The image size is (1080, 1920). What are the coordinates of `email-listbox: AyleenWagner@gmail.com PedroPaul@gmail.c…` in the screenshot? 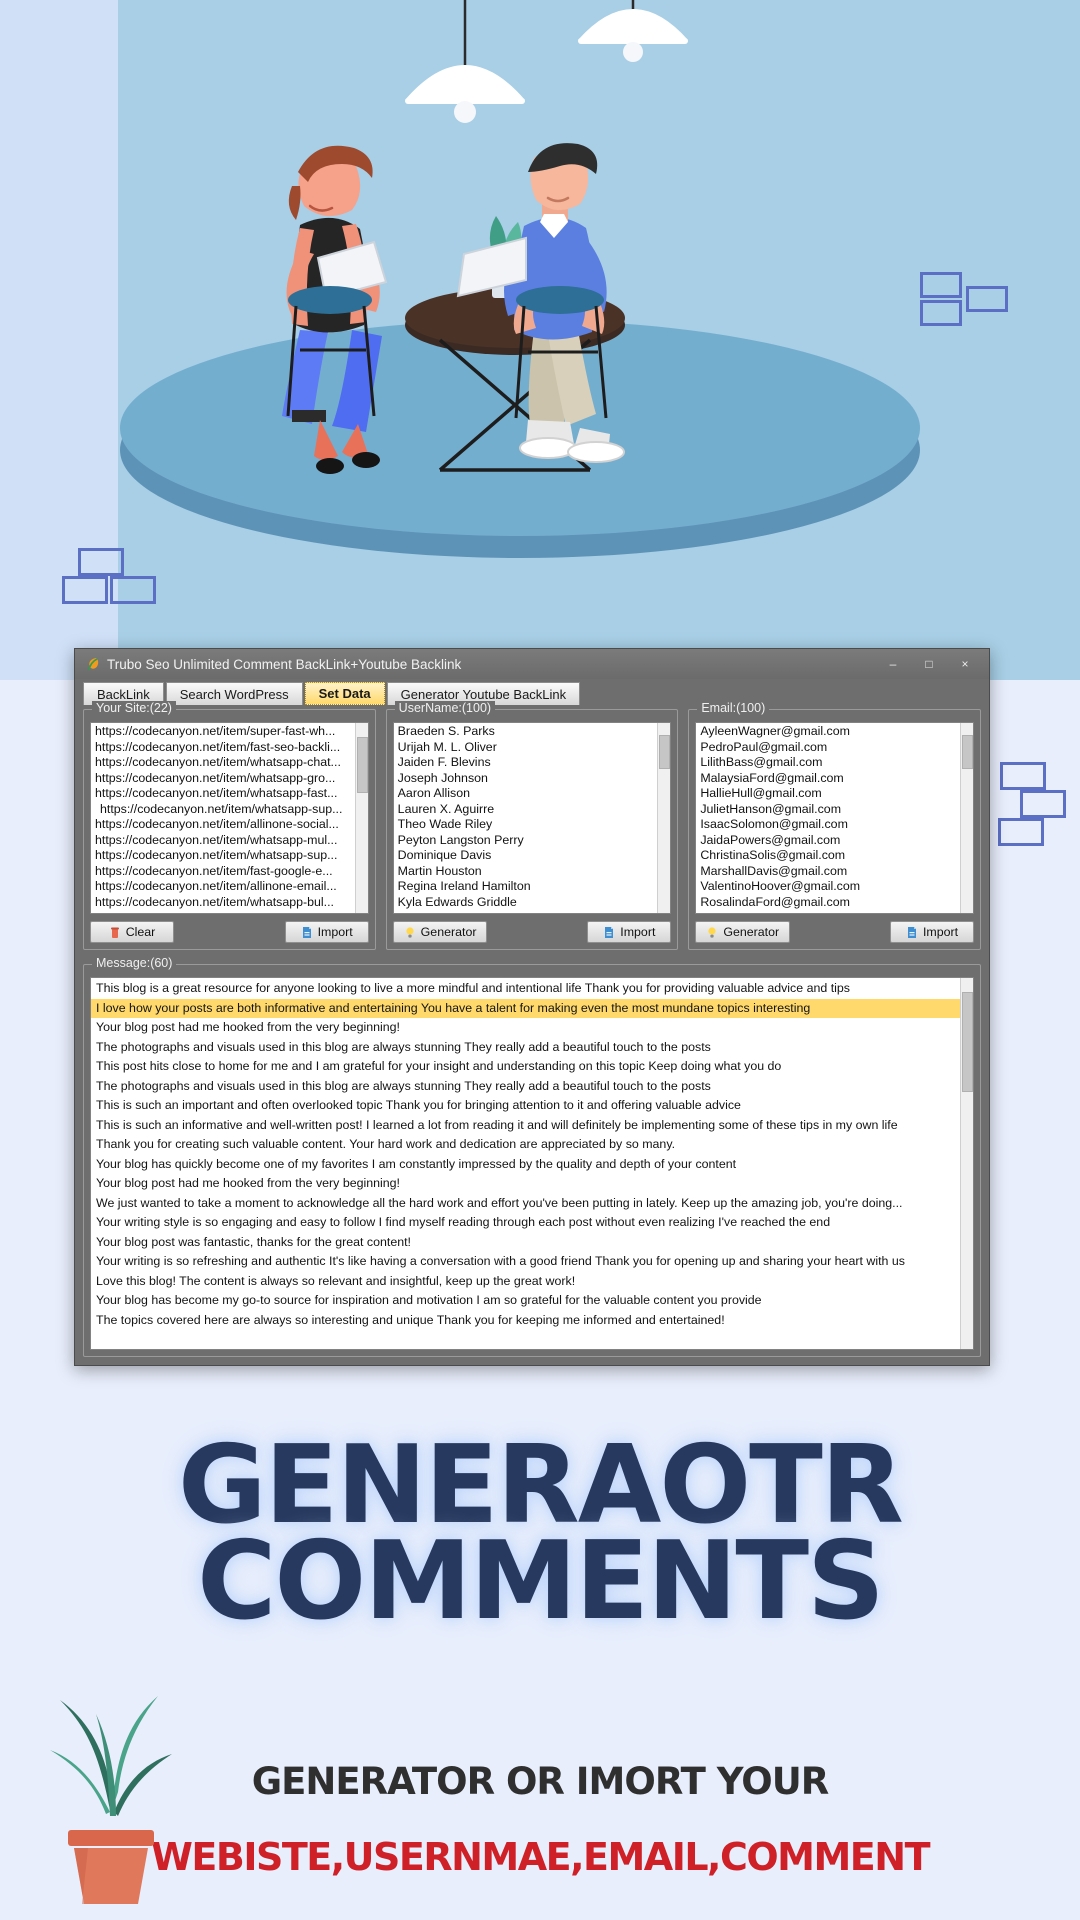 It's located at (835, 818).